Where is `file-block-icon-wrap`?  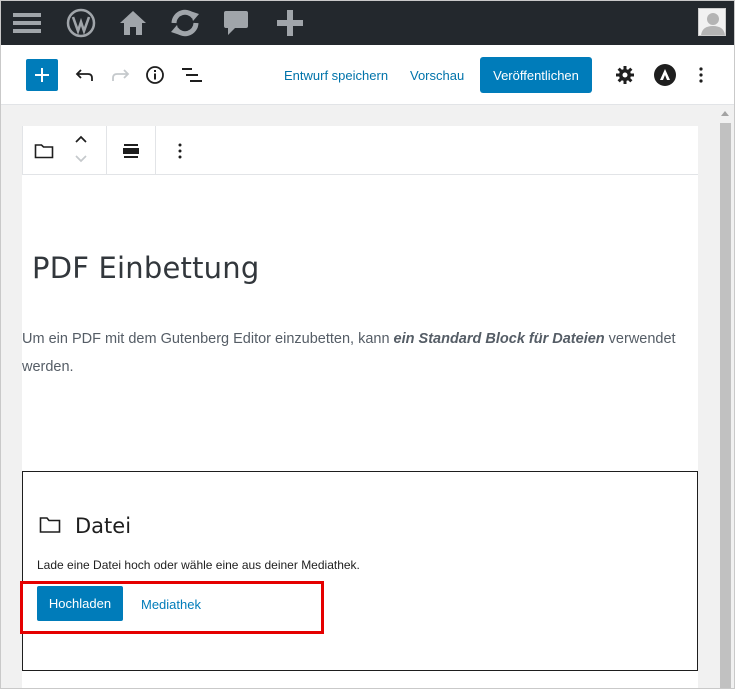
file-block-icon-wrap is located at coordinates (50, 527).